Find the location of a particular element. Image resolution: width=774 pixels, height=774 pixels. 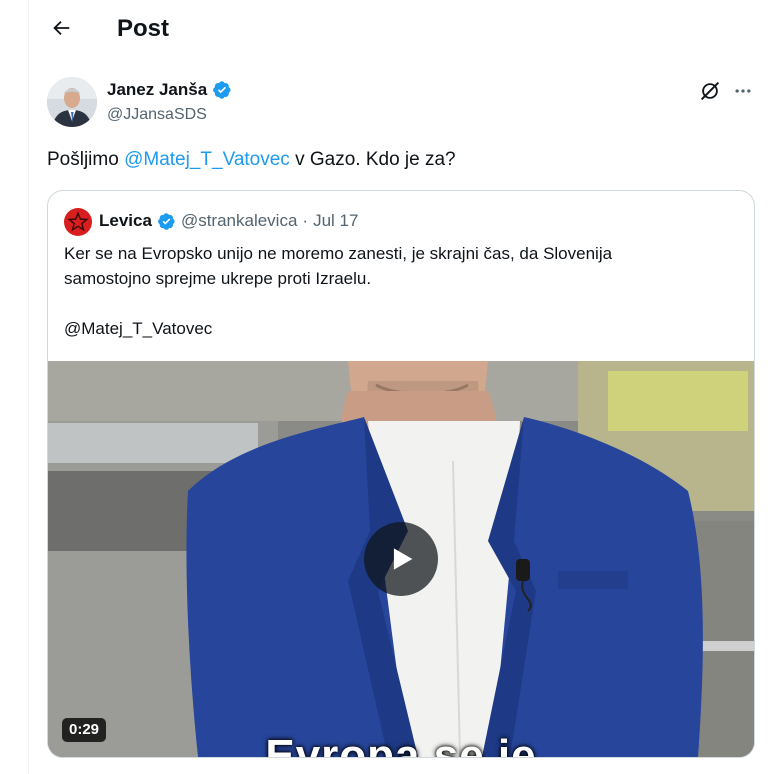

quote-avatar is located at coordinates (78, 222).